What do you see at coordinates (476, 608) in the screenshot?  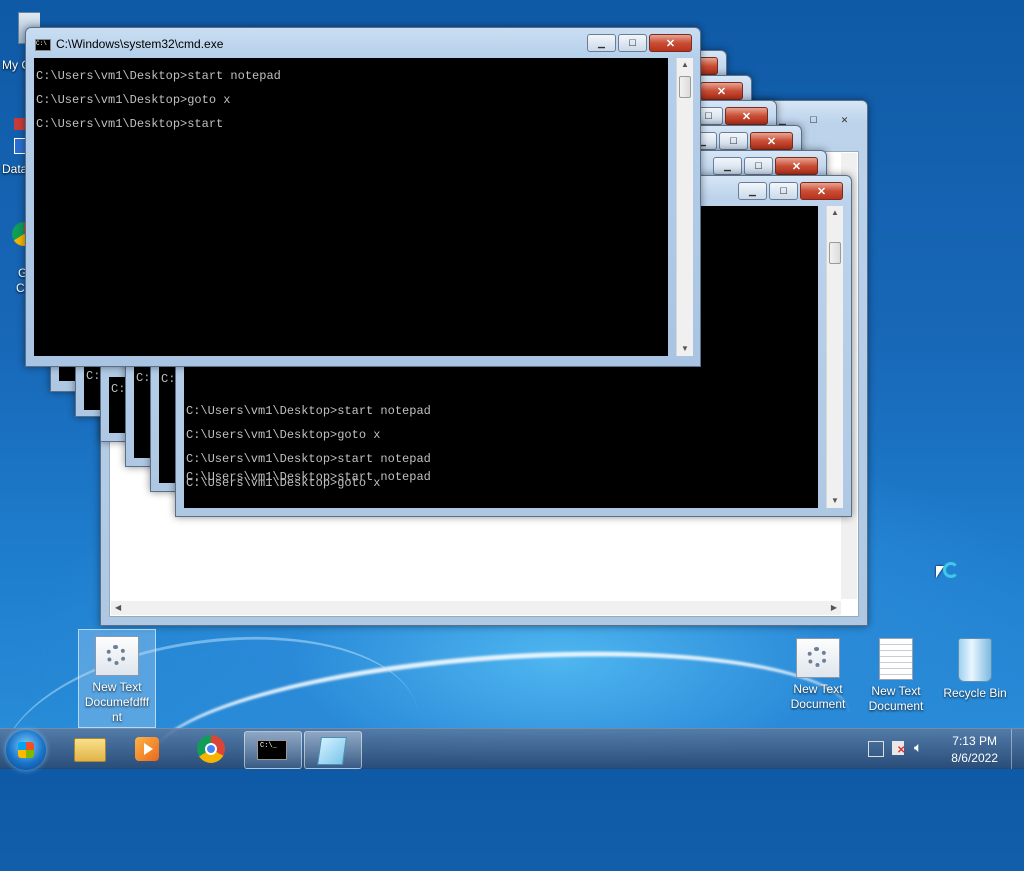 I see `notepad-horizontal-scrollbar: ◀ ▶` at bounding box center [476, 608].